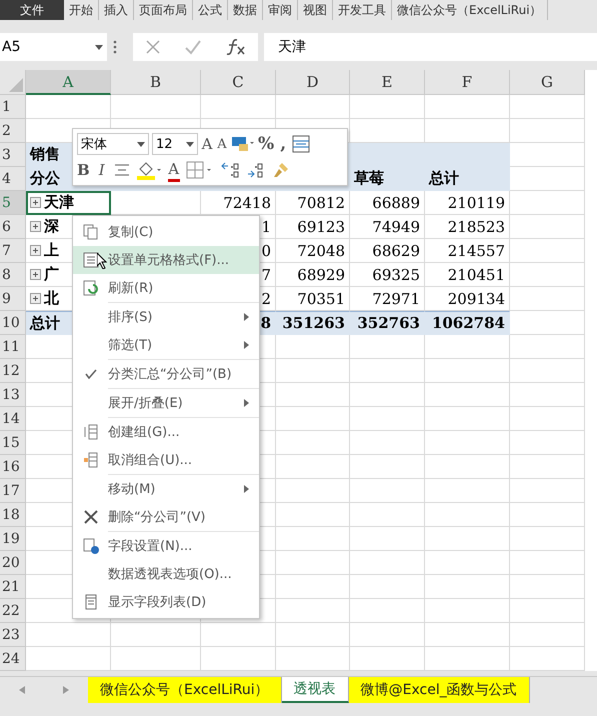 The image size is (597, 716). What do you see at coordinates (51, 298) in the screenshot?
I see `cell-text: 北` at bounding box center [51, 298].